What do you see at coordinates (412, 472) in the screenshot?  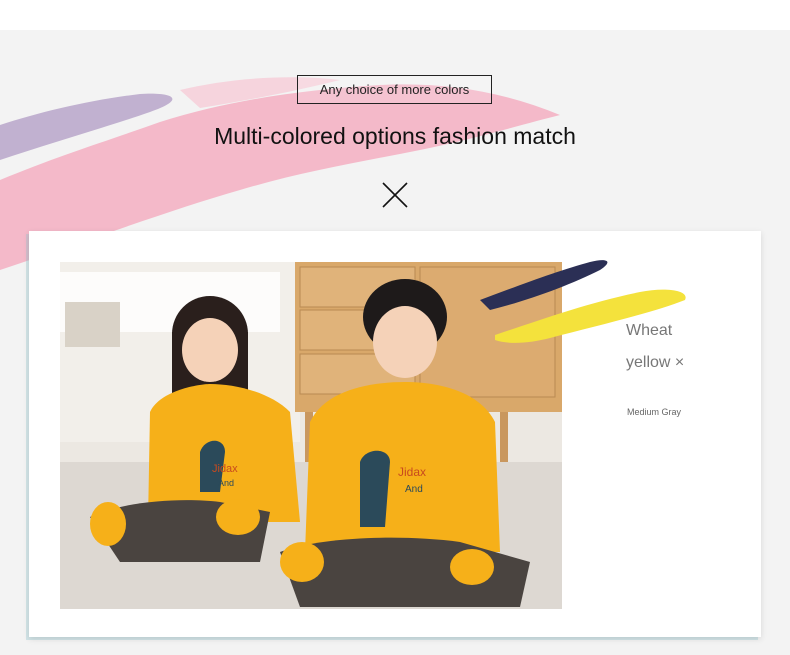 I see `right-jersey-print: Jidax` at bounding box center [412, 472].